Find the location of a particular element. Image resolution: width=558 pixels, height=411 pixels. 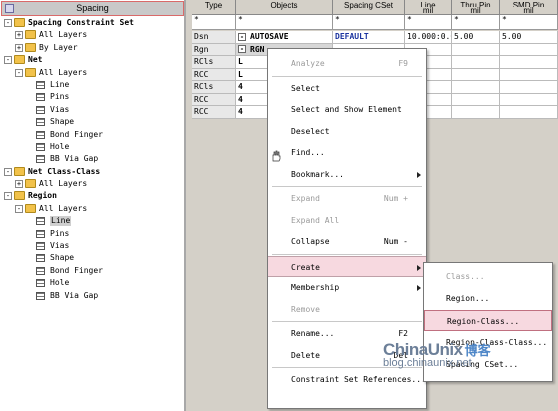

tree-node: - Spacing Constraint Set is located at coordinates (92, 23).